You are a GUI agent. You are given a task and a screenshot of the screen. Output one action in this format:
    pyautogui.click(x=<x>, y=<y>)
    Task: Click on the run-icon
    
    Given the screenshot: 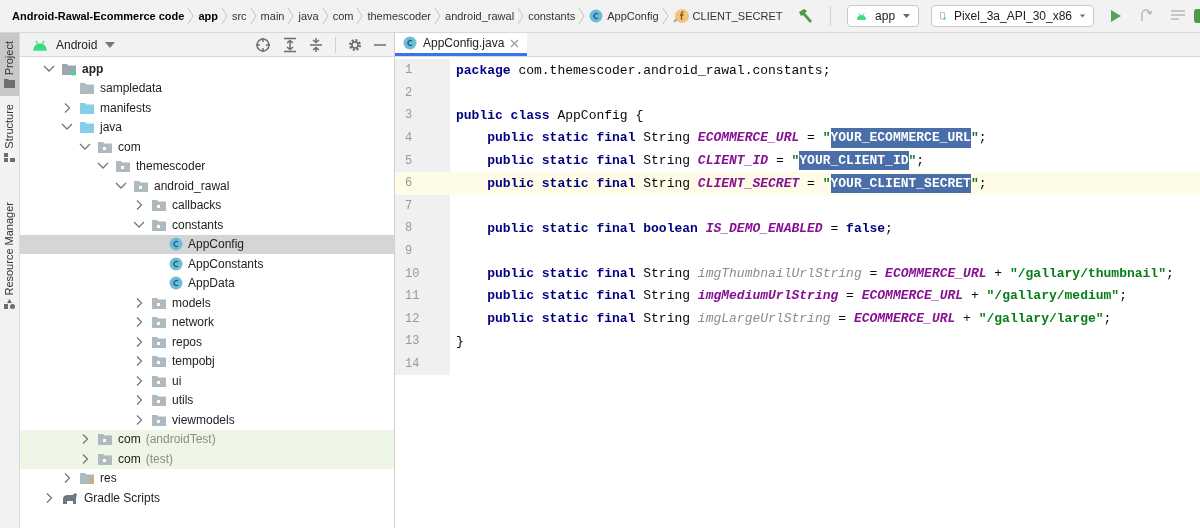 What is the action you would take?
    pyautogui.click(x=1116, y=16)
    